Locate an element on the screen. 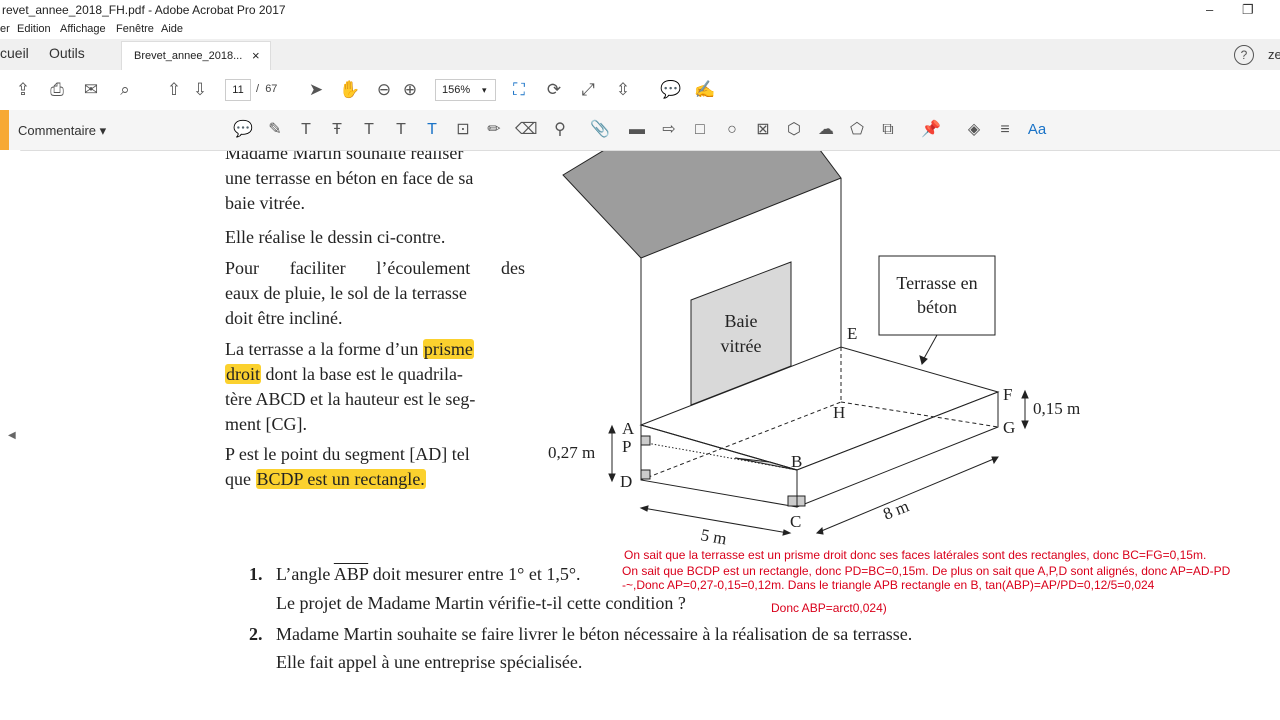 This screenshot has height=720, width=1280. page-down-icon: ⇩ is located at coordinates (200, 90).